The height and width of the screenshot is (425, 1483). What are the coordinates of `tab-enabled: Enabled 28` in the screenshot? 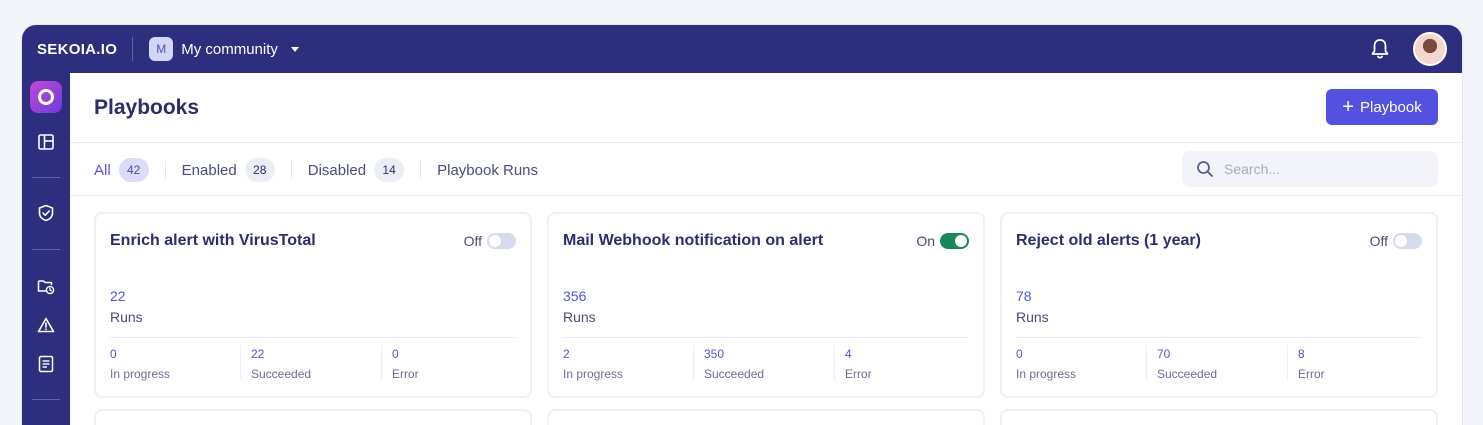 It's located at (228, 170).